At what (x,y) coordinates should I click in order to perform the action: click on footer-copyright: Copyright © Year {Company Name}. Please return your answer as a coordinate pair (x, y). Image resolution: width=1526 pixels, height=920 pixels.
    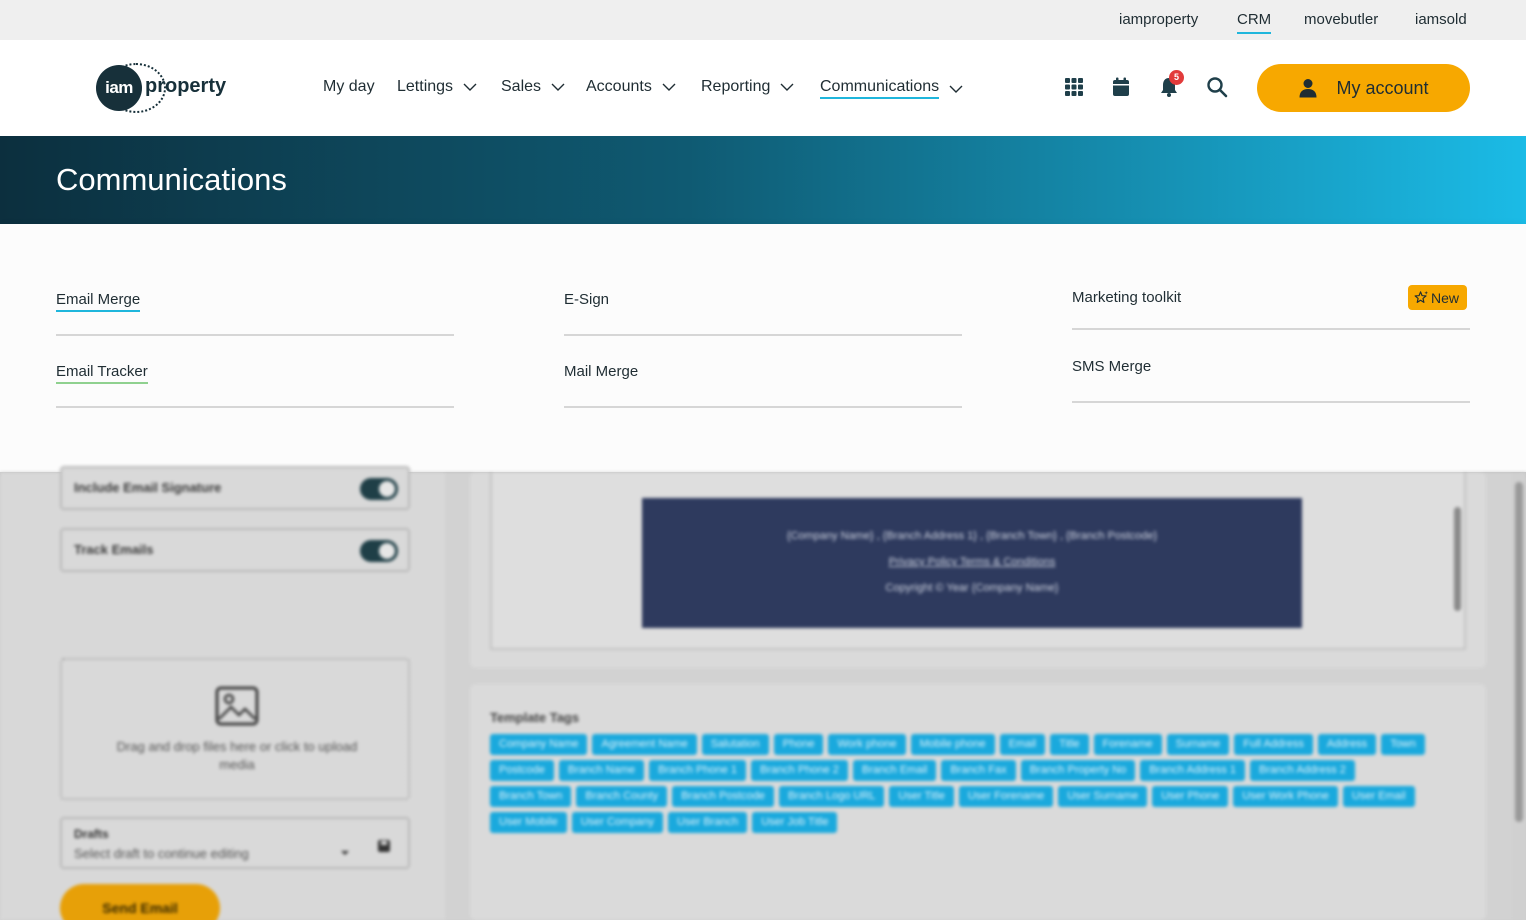
    Looking at the image, I should click on (972, 588).